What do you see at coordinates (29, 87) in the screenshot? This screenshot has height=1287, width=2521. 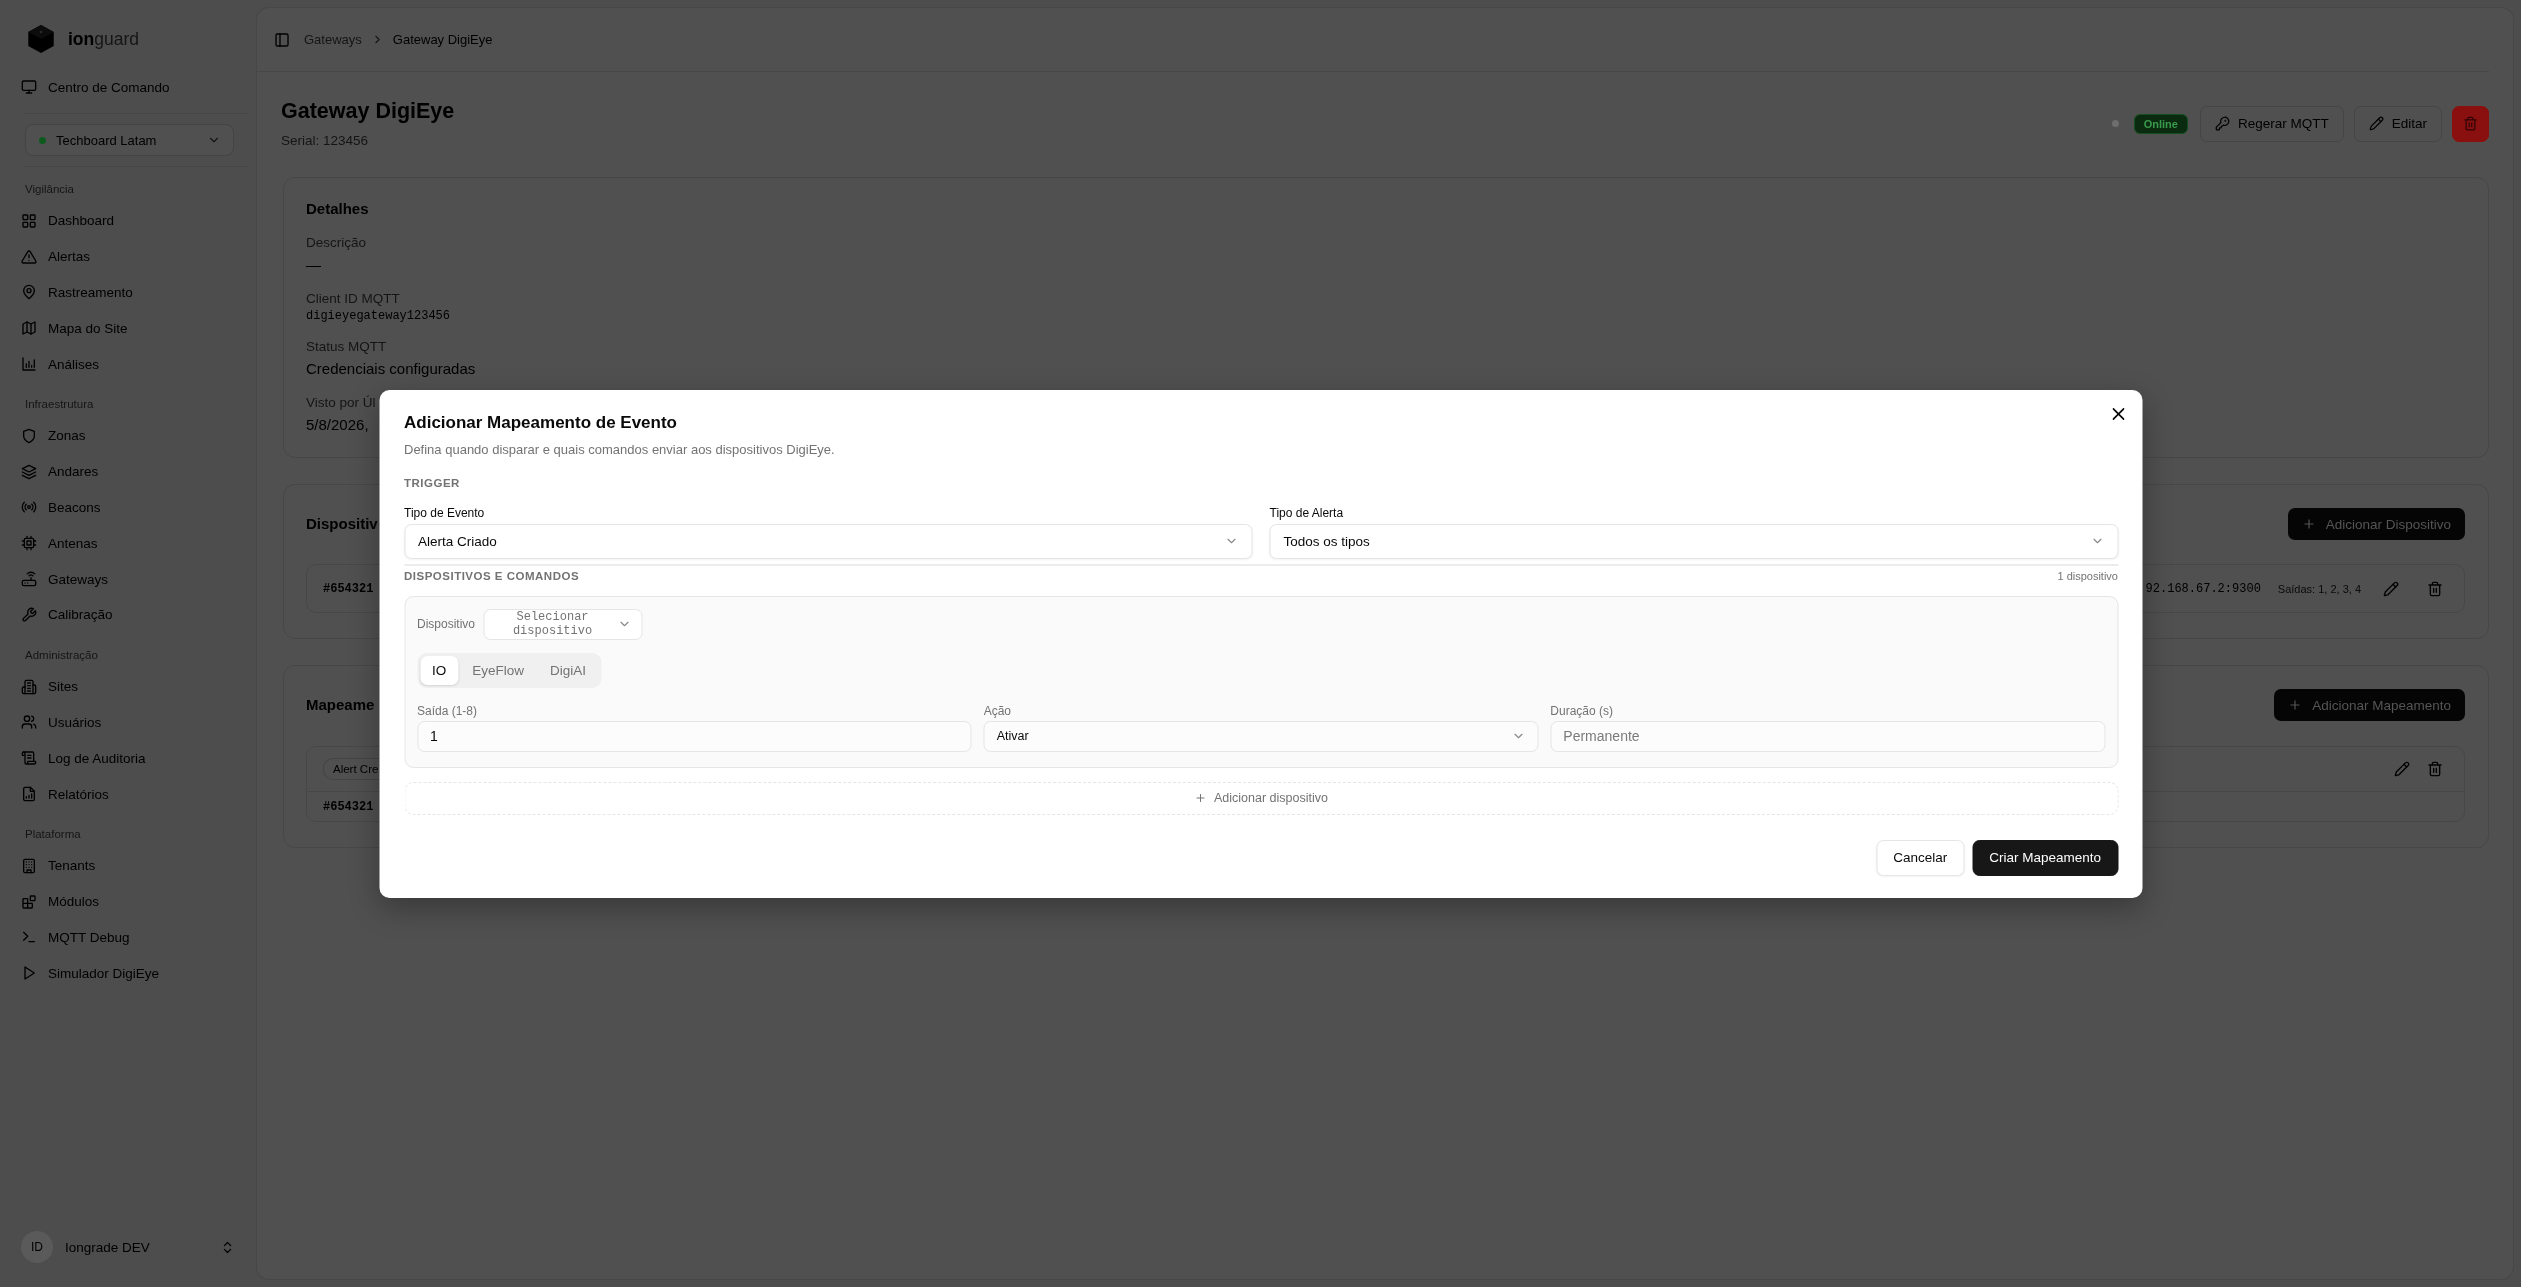 I see `monitor-icon` at bounding box center [29, 87].